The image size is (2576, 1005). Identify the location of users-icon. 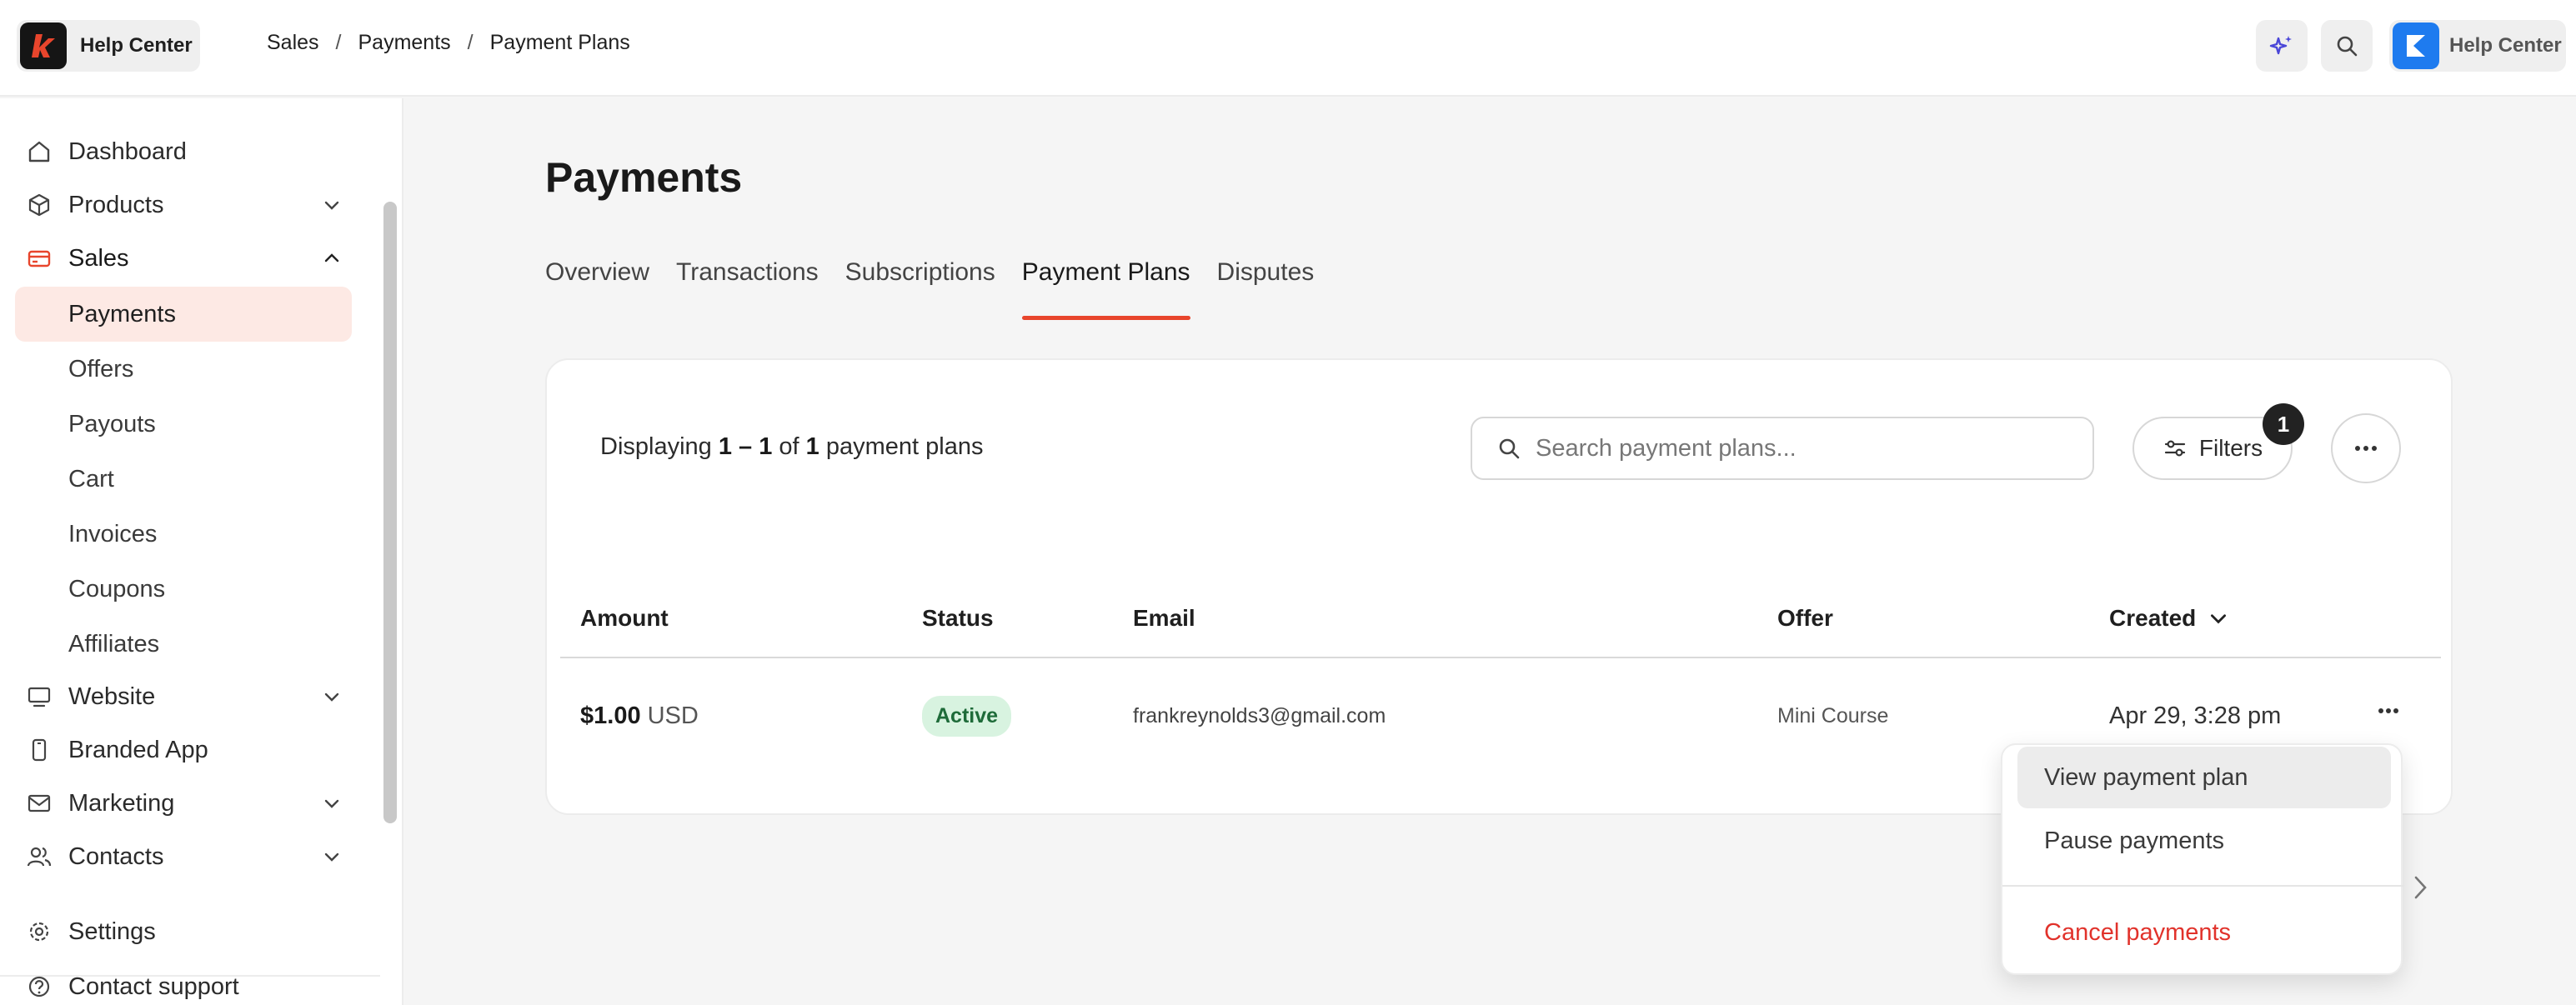
(35, 856).